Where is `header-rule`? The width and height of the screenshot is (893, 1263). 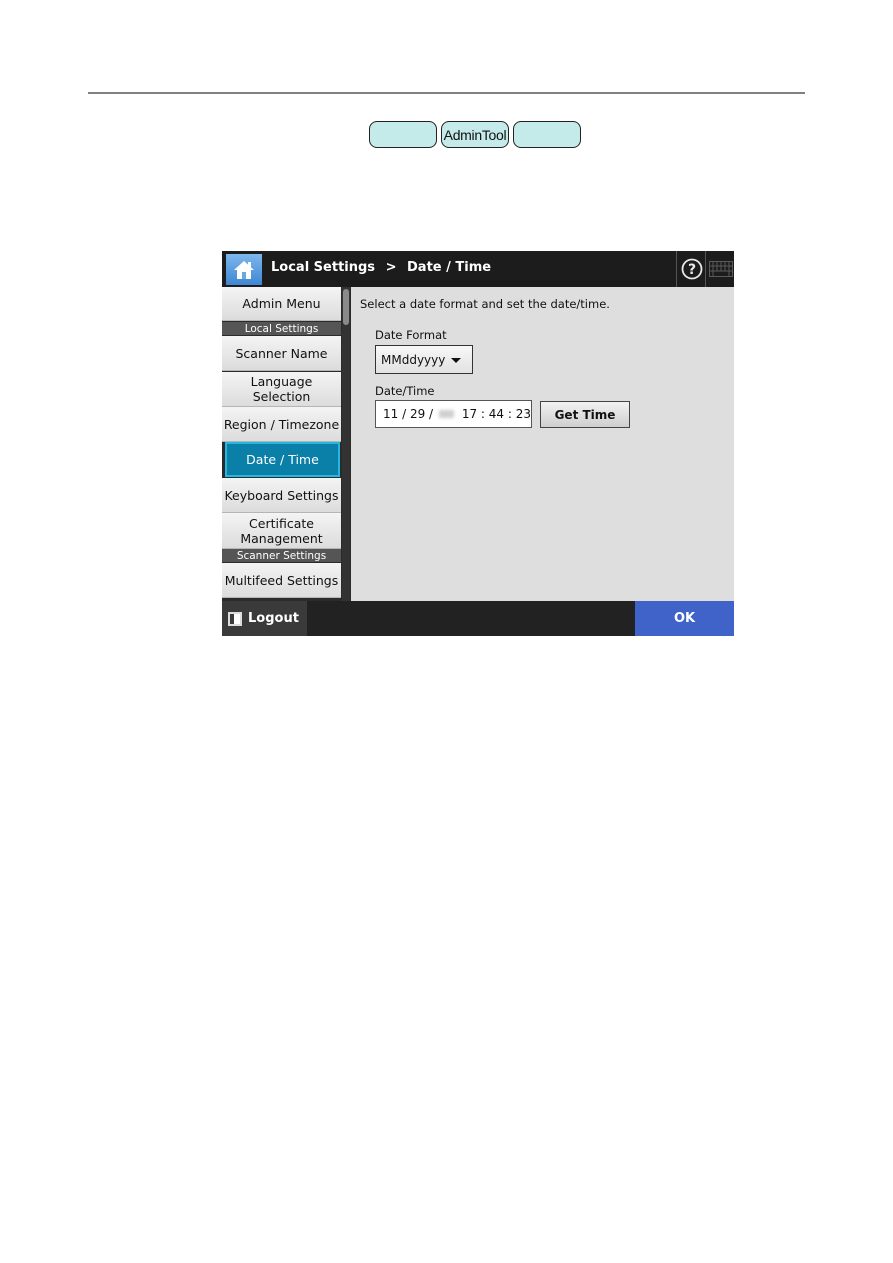
header-rule is located at coordinates (446, 93).